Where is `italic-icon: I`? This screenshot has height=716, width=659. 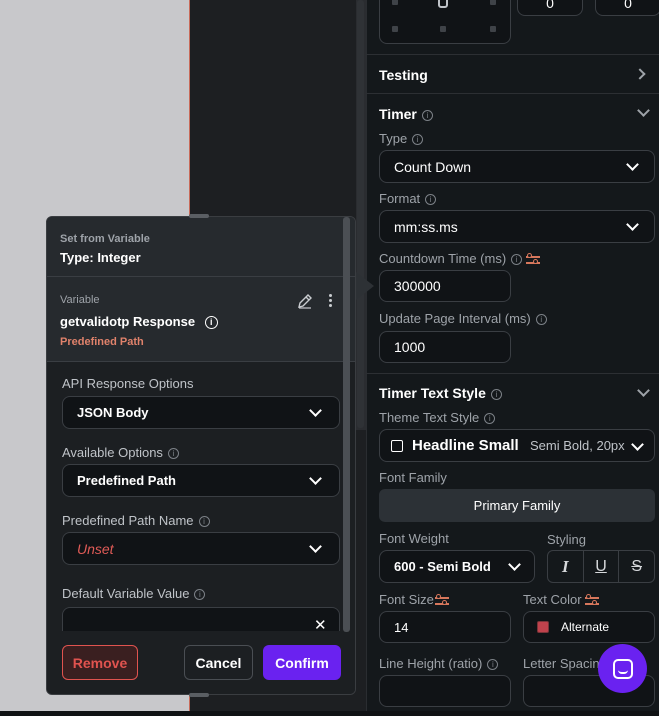 italic-icon: I is located at coordinates (565, 566).